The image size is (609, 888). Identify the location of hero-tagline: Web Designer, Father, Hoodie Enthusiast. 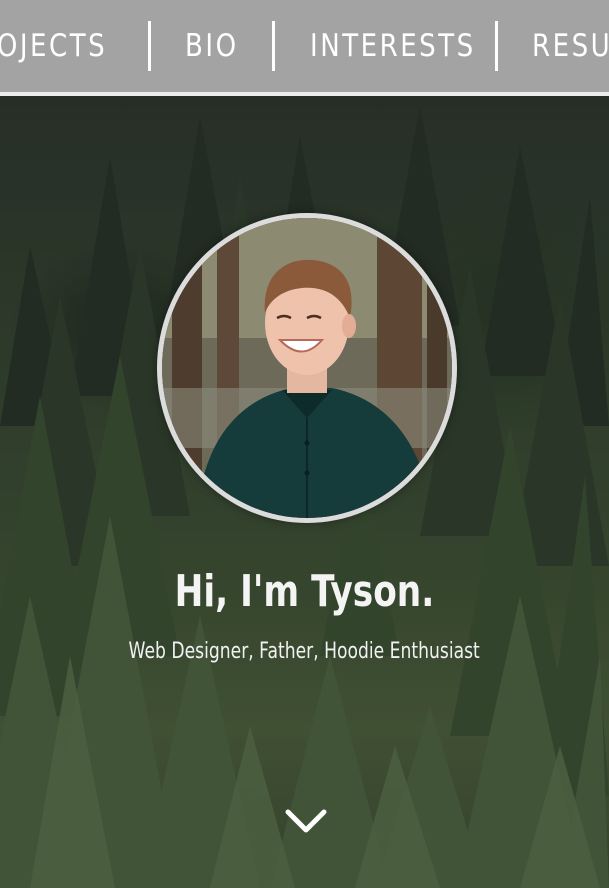
(304, 651).